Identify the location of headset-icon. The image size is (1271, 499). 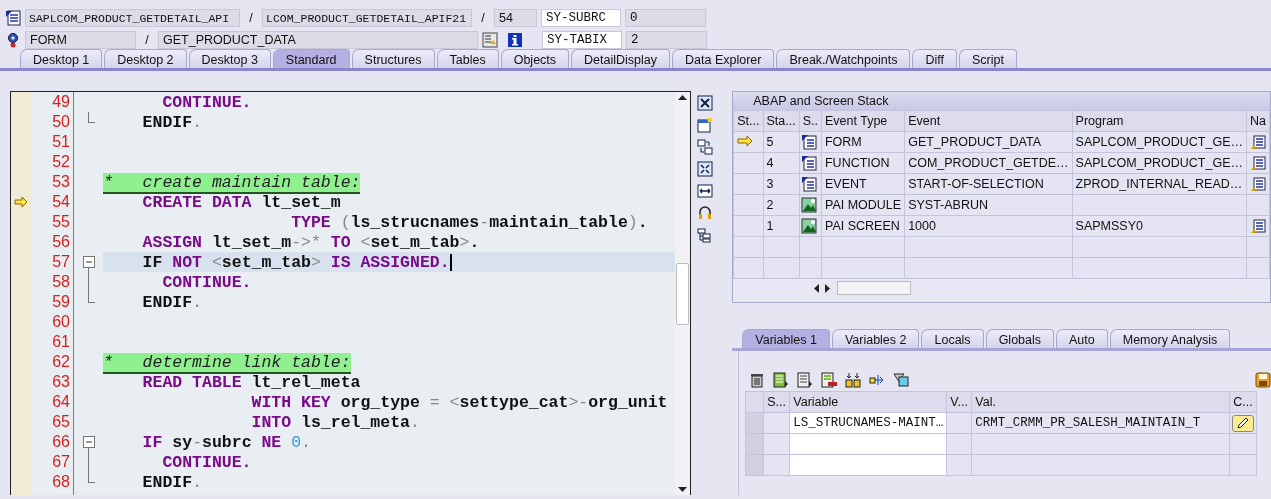
(704, 213).